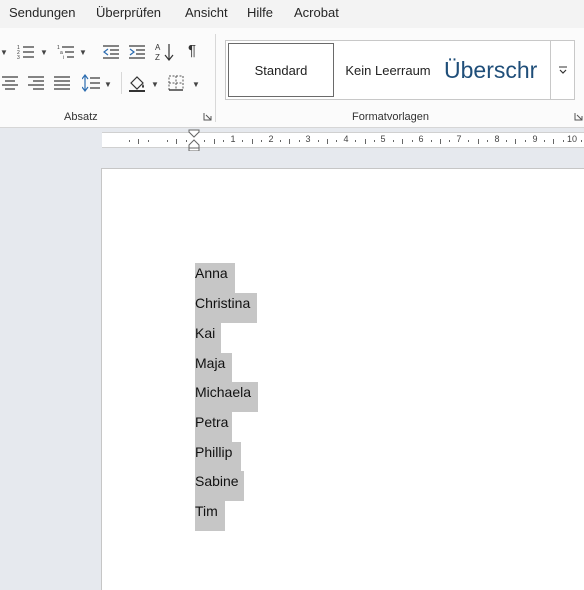 The height and width of the screenshot is (590, 584). What do you see at coordinates (233, 139) in the screenshot?
I see `ruler-label: 1` at bounding box center [233, 139].